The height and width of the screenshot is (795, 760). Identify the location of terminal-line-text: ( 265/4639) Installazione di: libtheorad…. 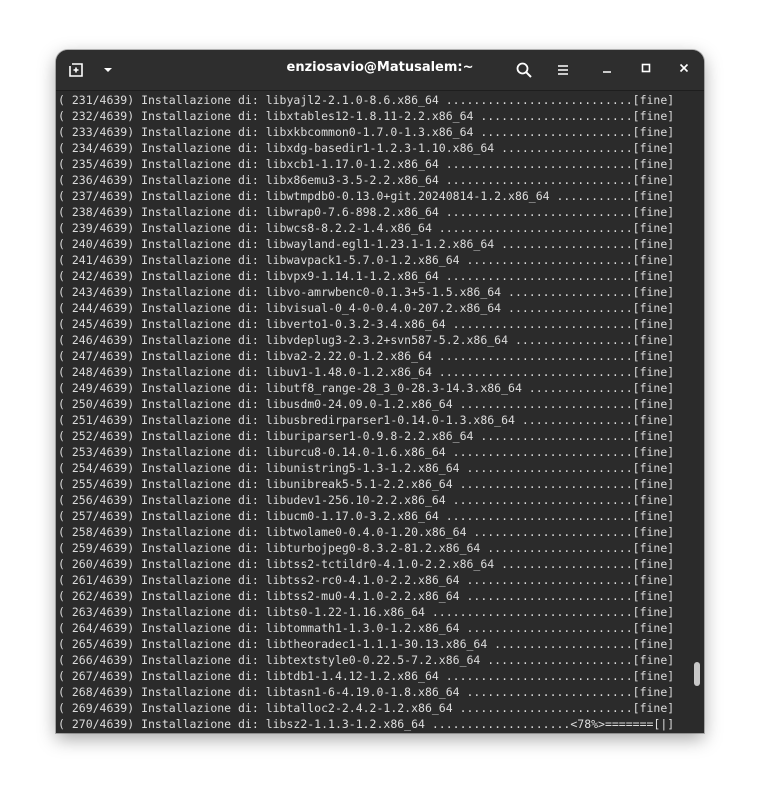
(366, 644).